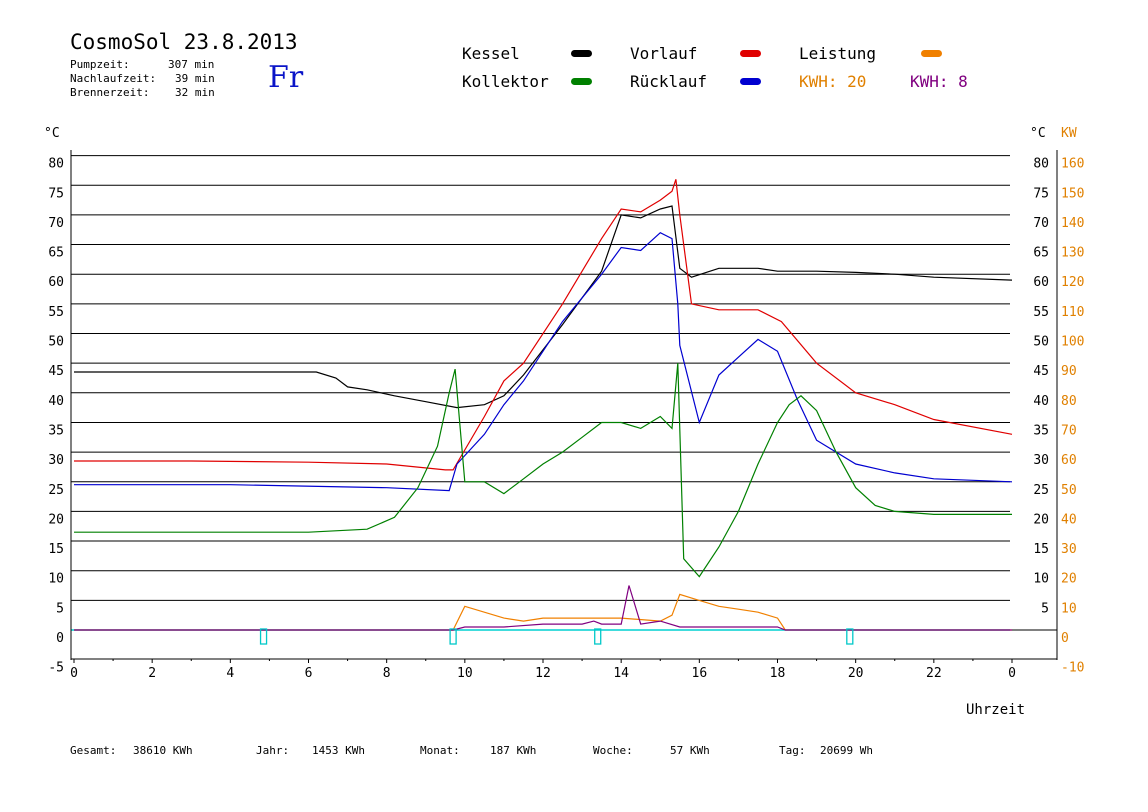 The image size is (1148, 812). Describe the element at coordinates (387, 673) in the screenshot. I see `x-tick-label: 8` at that location.